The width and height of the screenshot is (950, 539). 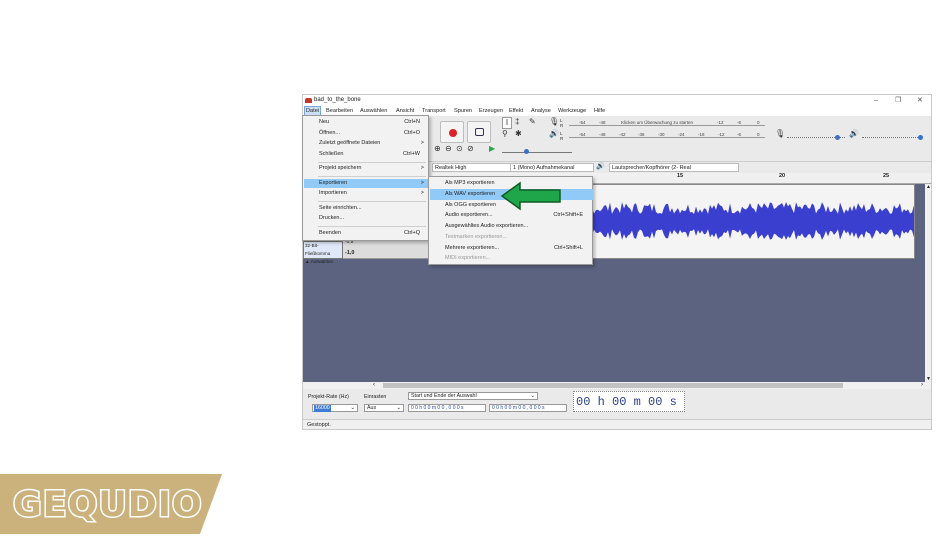 What do you see at coordinates (384, 408) in the screenshot?
I see `snap-select: Aus ⌄` at bounding box center [384, 408].